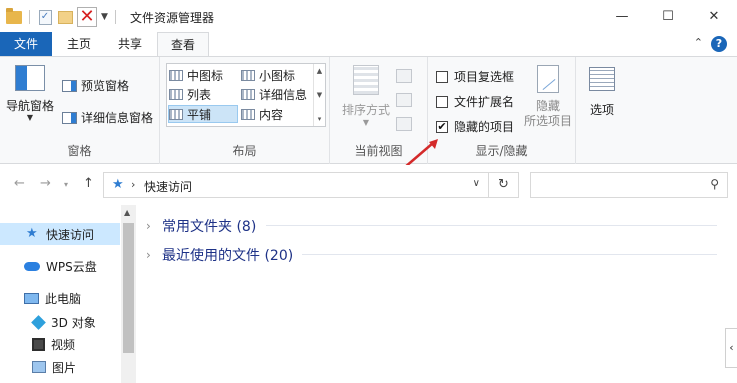 This screenshot has height=383, width=737. I want to click on hide-selected-label: 隐藏, so click(547, 106).